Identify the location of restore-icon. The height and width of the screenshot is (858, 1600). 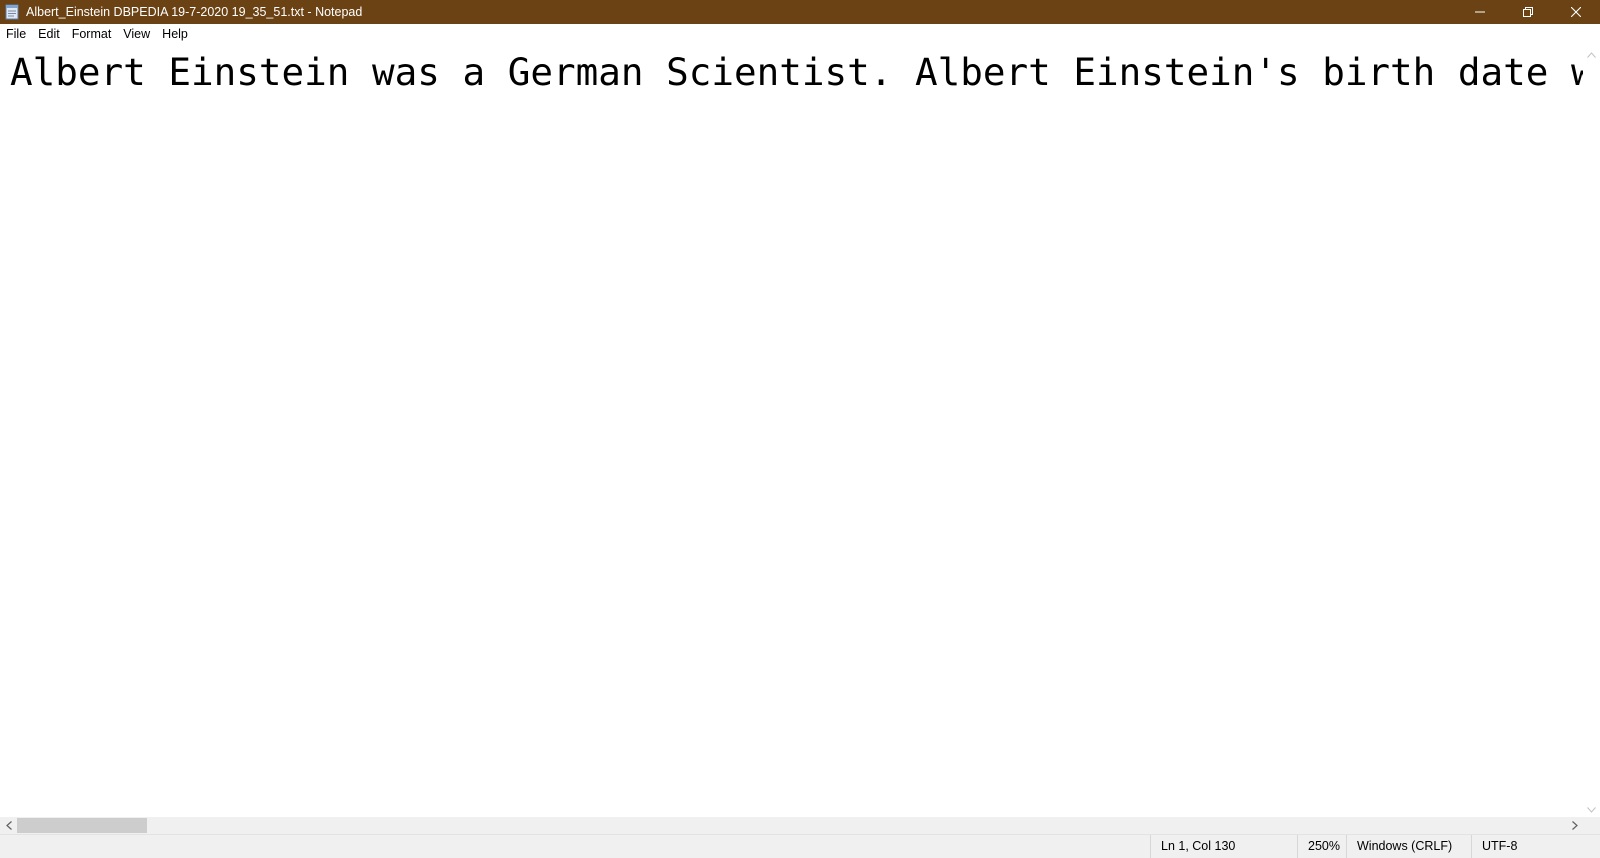
(1528, 12).